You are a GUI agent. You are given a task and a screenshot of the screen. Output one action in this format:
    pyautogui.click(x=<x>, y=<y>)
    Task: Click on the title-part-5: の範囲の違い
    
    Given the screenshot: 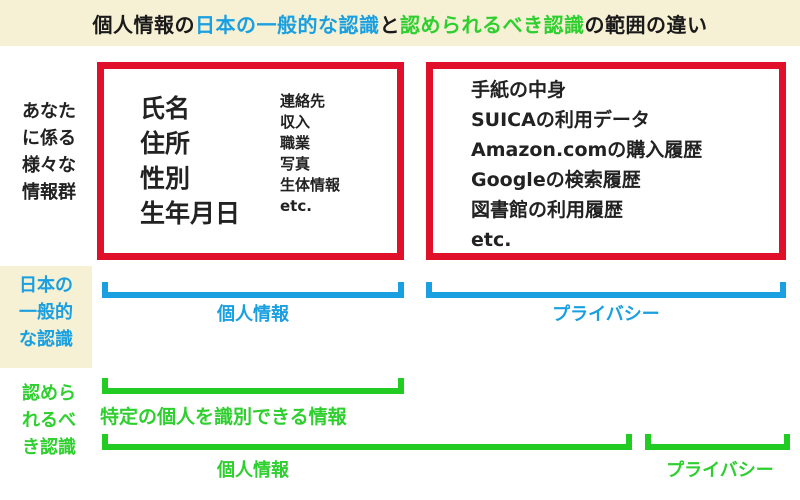 What is the action you would take?
    pyautogui.click(x=646, y=24)
    